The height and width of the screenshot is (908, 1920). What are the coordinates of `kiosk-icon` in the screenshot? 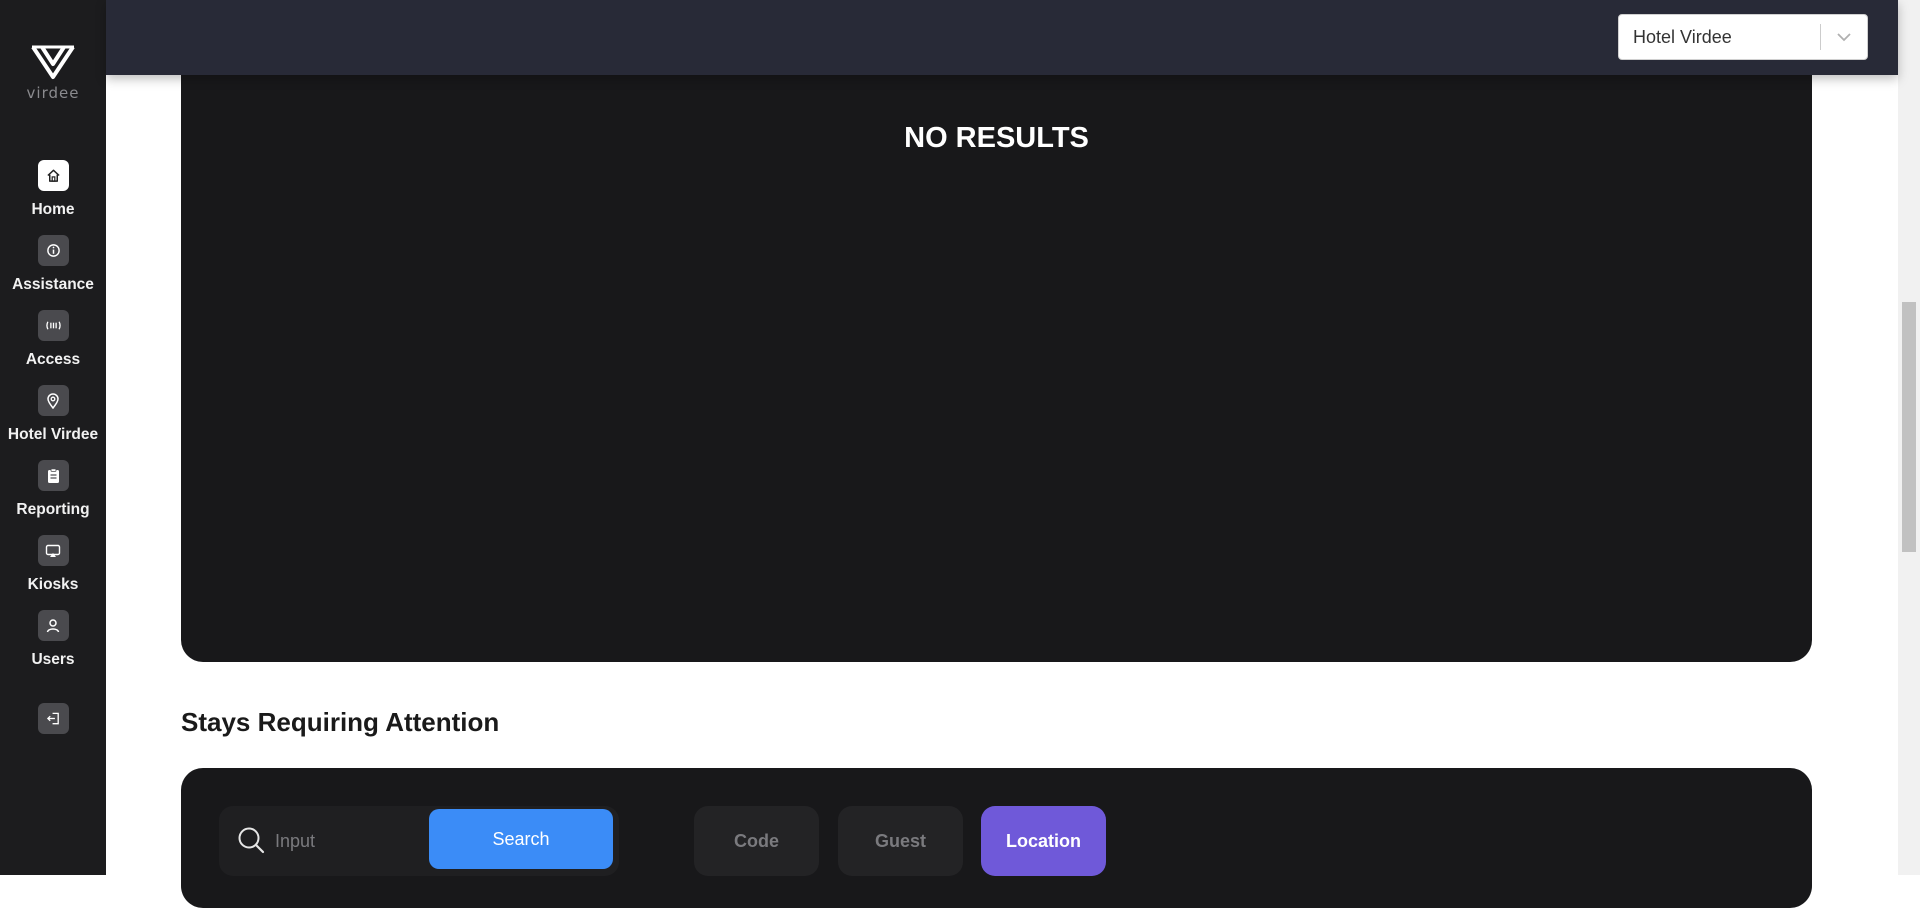 It's located at (53, 550).